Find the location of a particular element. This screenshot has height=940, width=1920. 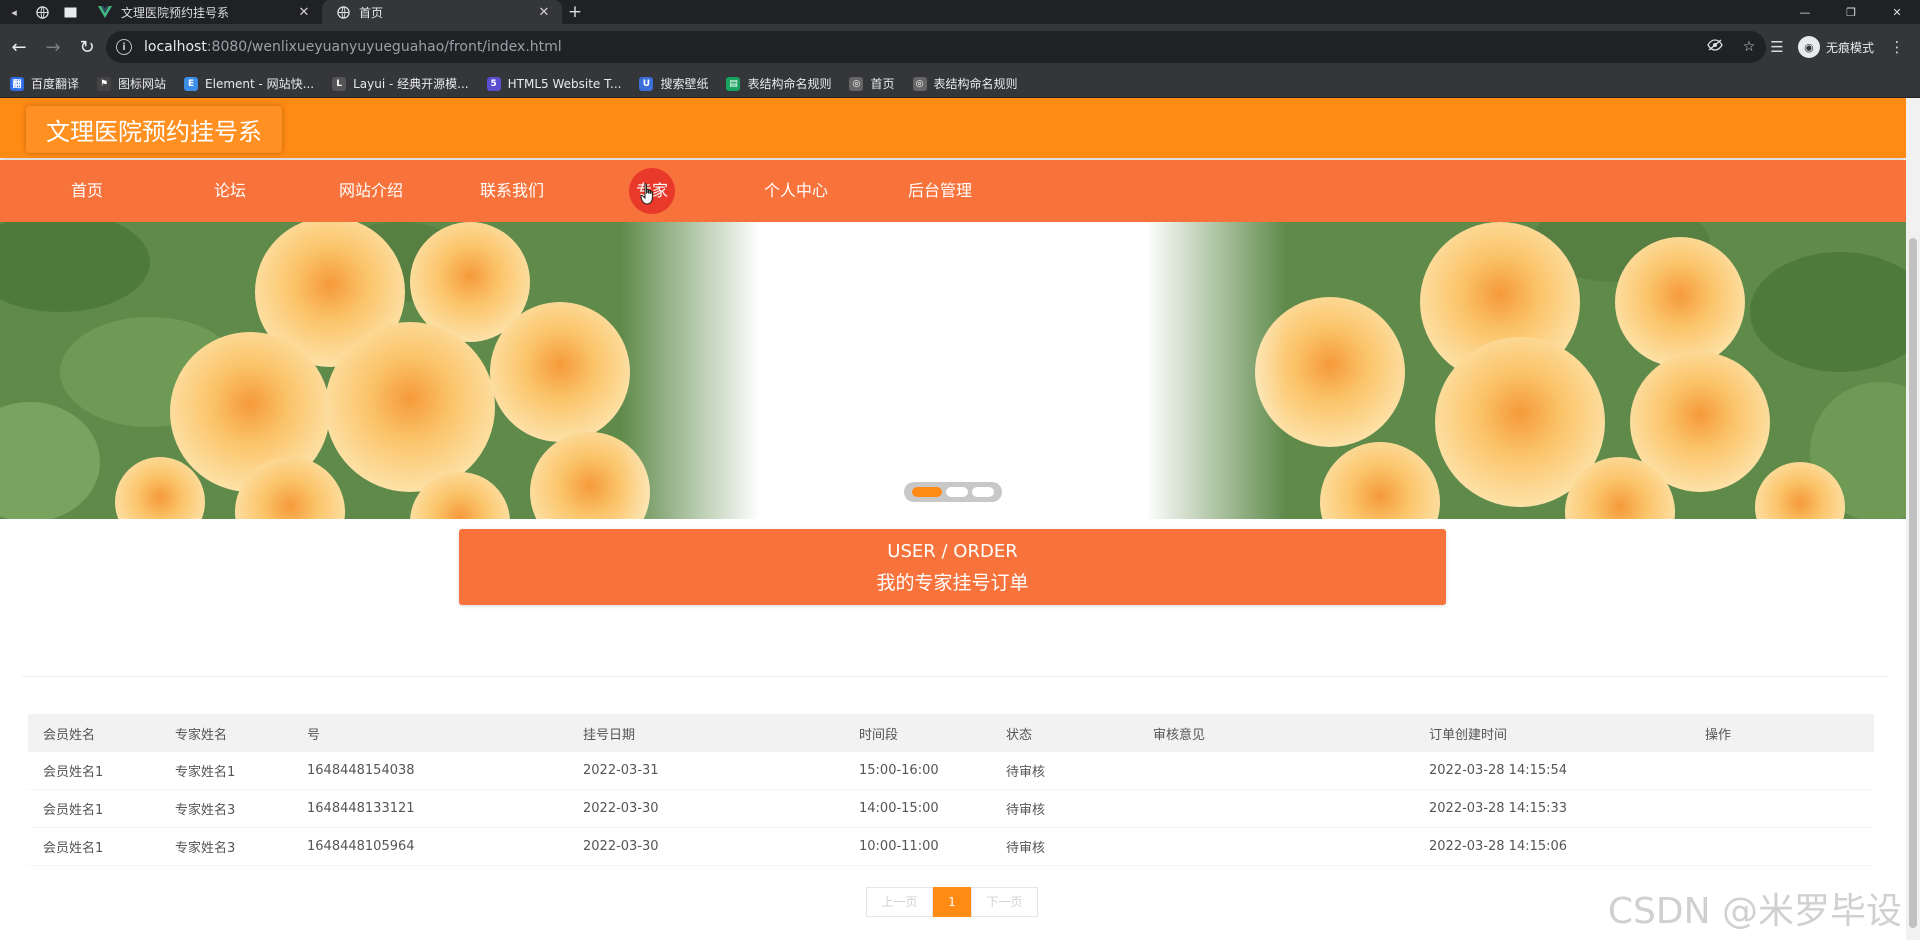

reading-list-icon: ☰ is located at coordinates (1777, 47).